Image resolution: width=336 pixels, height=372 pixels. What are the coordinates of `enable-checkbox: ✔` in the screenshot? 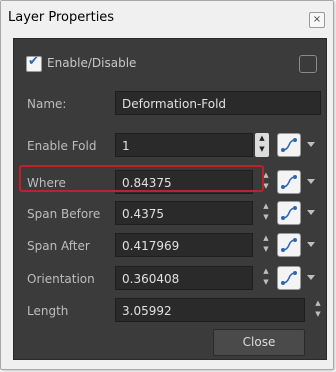 It's located at (34, 63).